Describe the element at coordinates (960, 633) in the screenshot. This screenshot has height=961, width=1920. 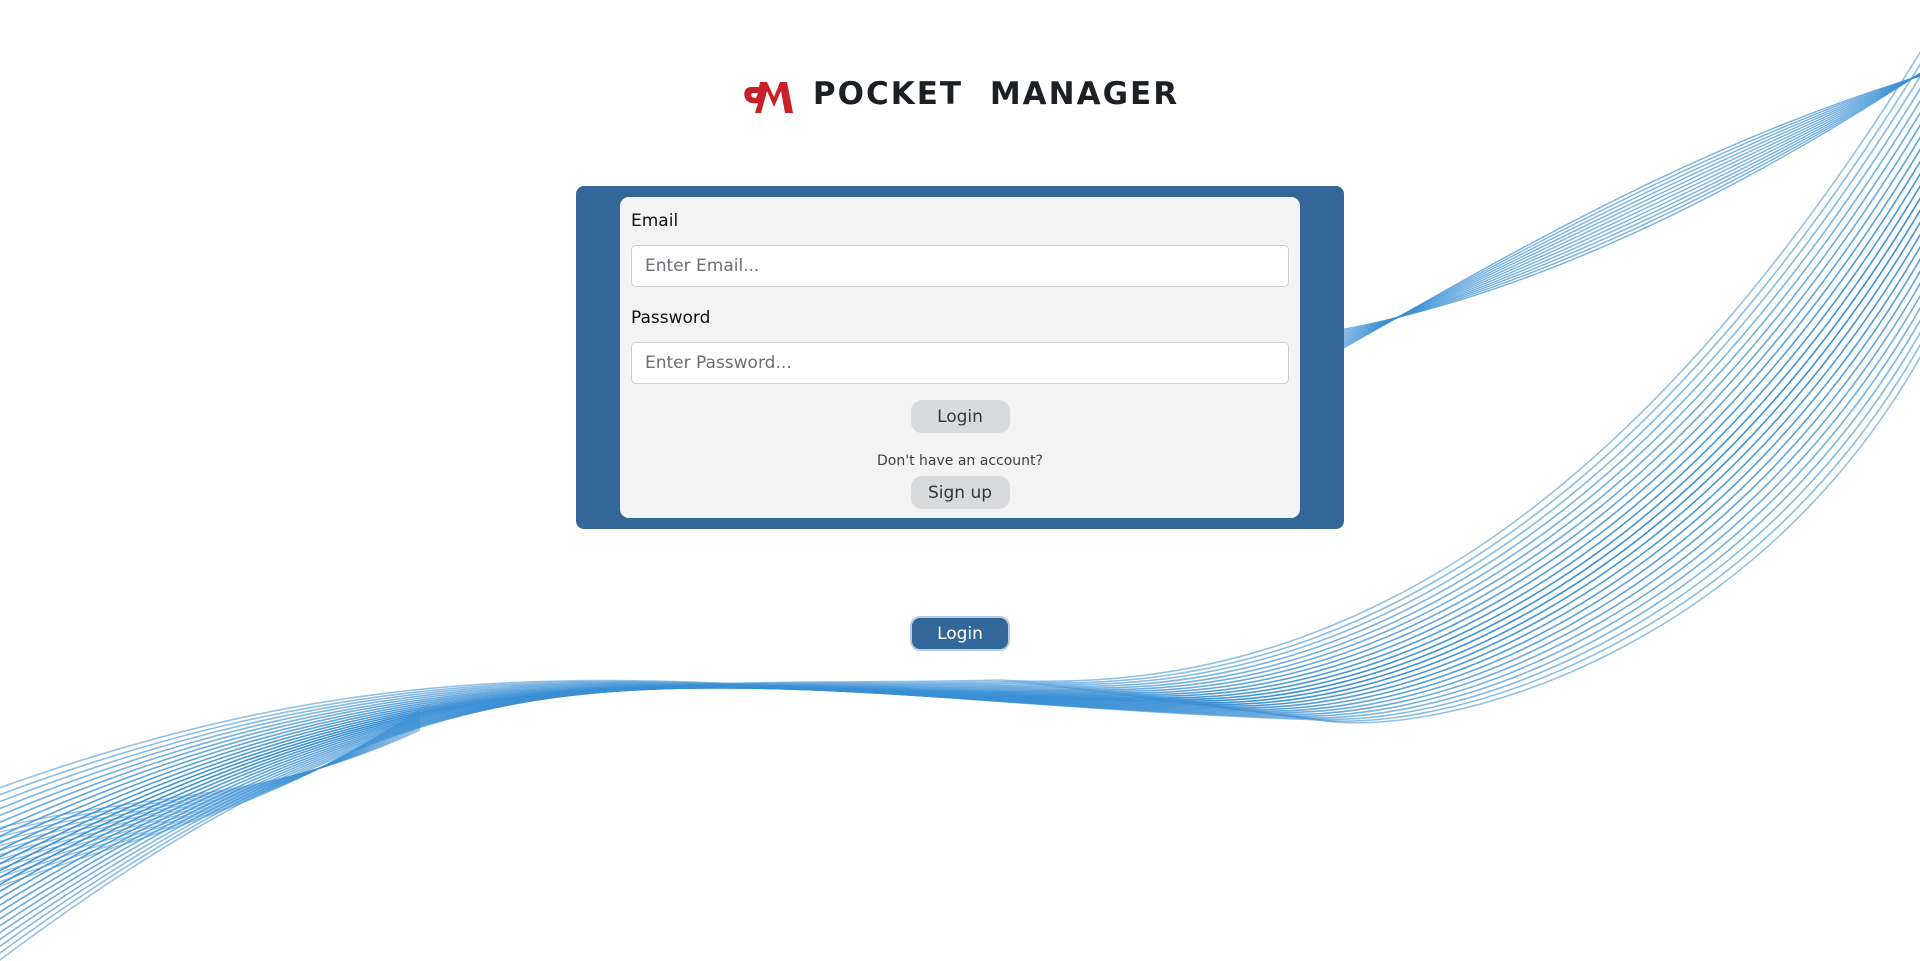
I see `login-mode-button: Login` at that location.